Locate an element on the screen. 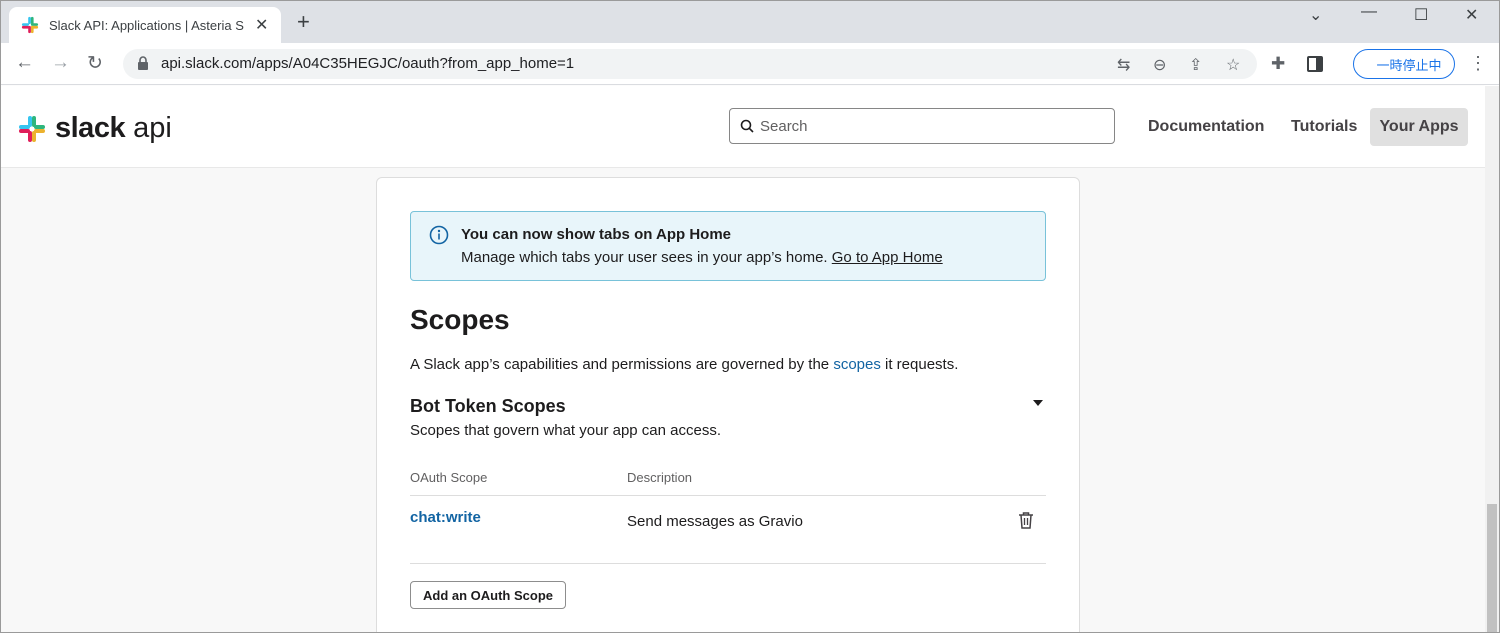  kebab-menu-icon: ⋮ is located at coordinates (1478, 63).